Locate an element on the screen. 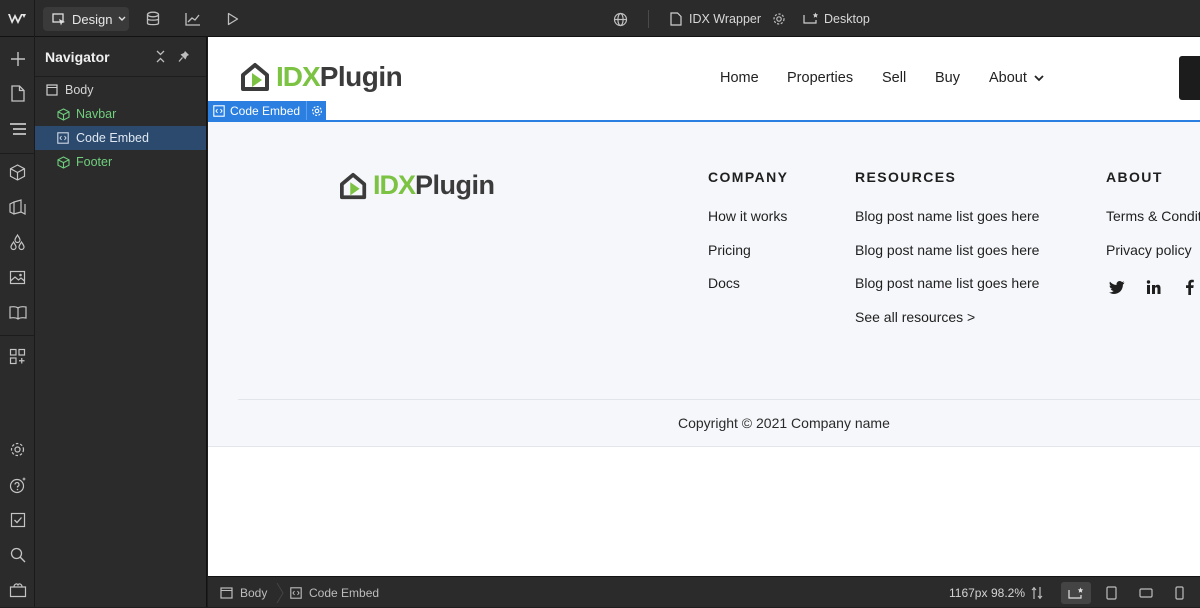 The height and width of the screenshot is (608, 1200). menu-about: About is located at coordinates (1016, 78).